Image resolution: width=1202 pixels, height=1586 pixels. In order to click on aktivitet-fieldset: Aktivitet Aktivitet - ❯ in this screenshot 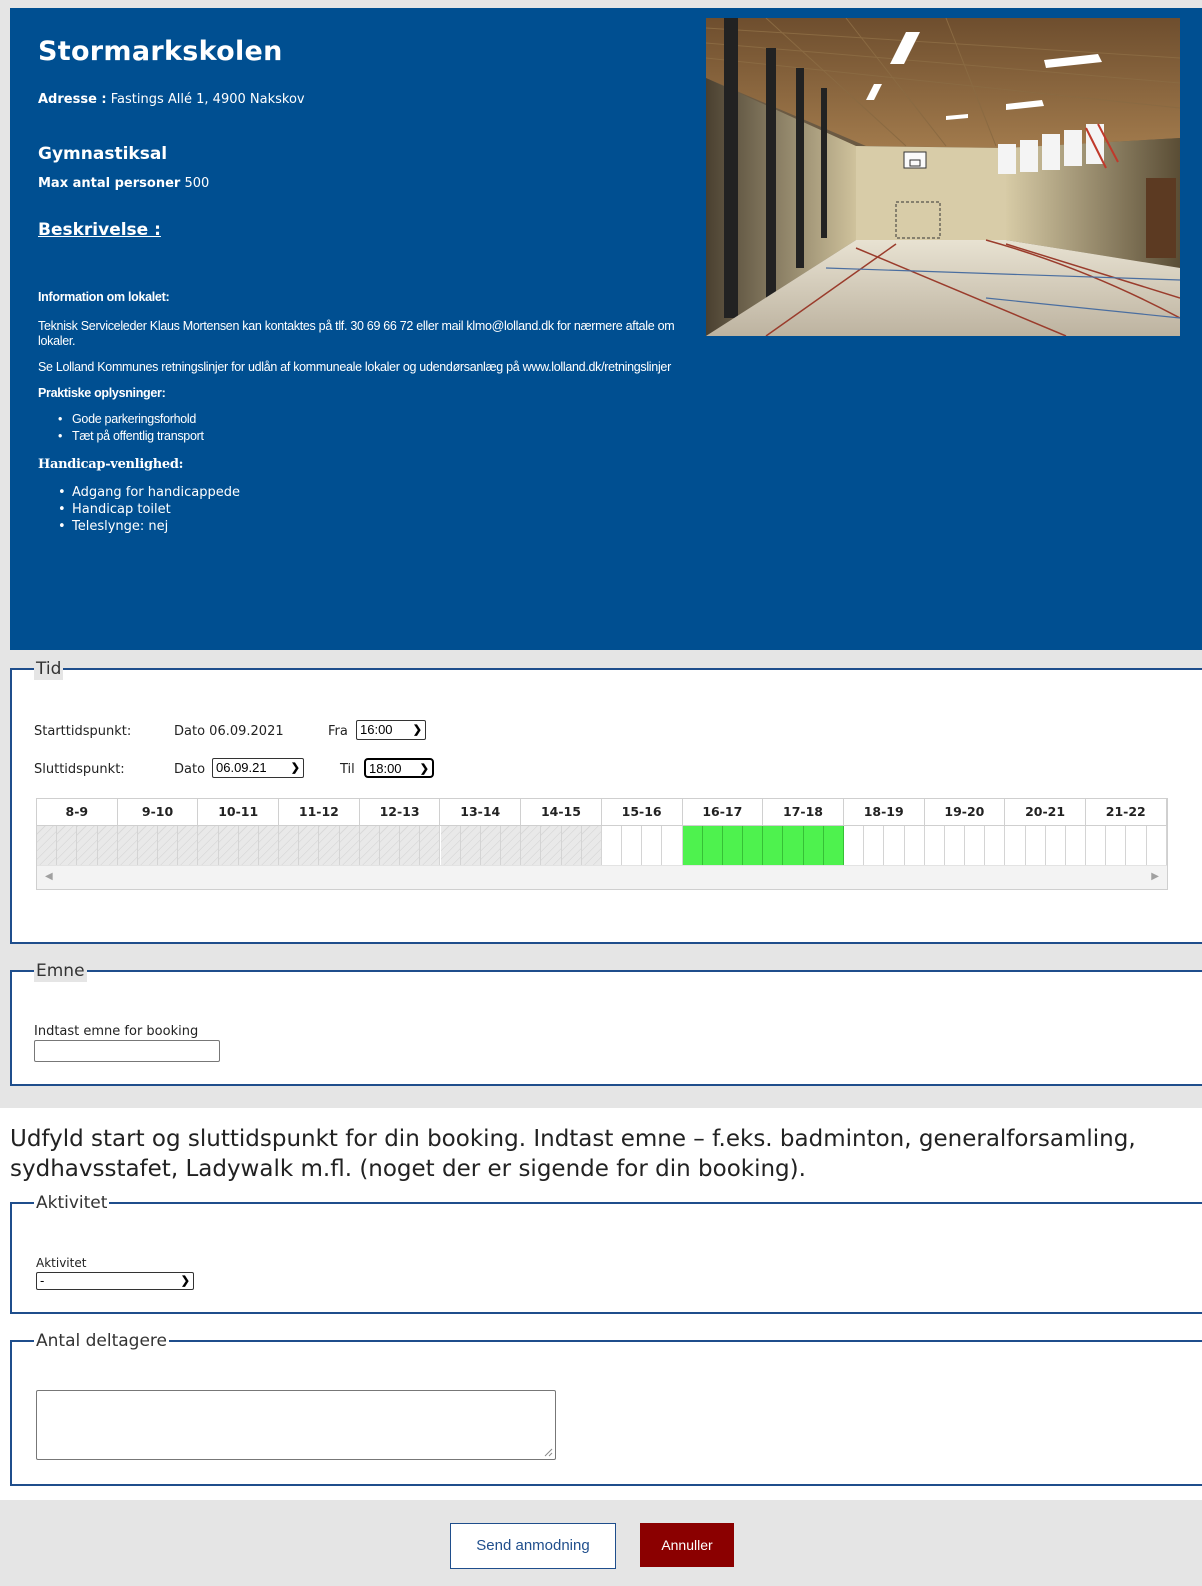, I will do `click(606, 1253)`.